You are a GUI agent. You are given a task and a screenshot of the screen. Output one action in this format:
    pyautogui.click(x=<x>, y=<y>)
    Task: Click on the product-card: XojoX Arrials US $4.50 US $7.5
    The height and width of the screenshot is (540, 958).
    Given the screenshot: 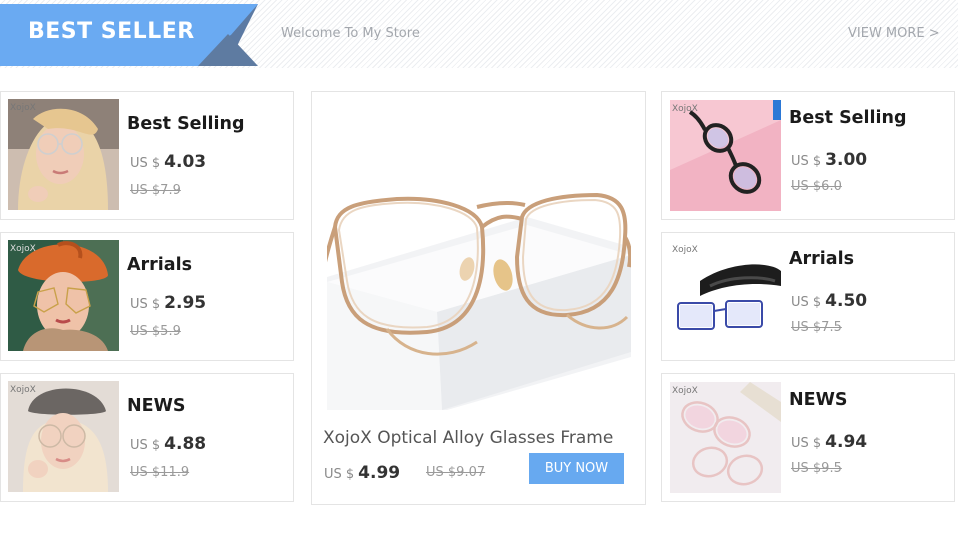 What is the action you would take?
    pyautogui.click(x=808, y=296)
    